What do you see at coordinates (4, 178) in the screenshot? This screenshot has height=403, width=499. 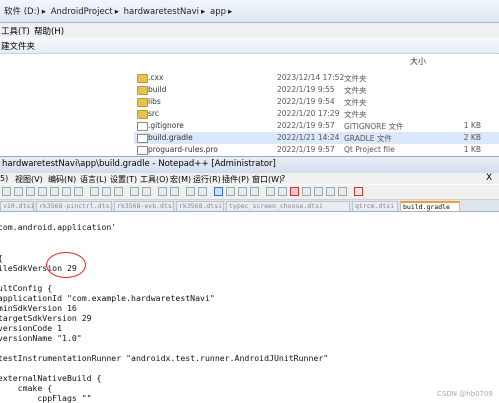 I see `menu-item: 5)` at bounding box center [4, 178].